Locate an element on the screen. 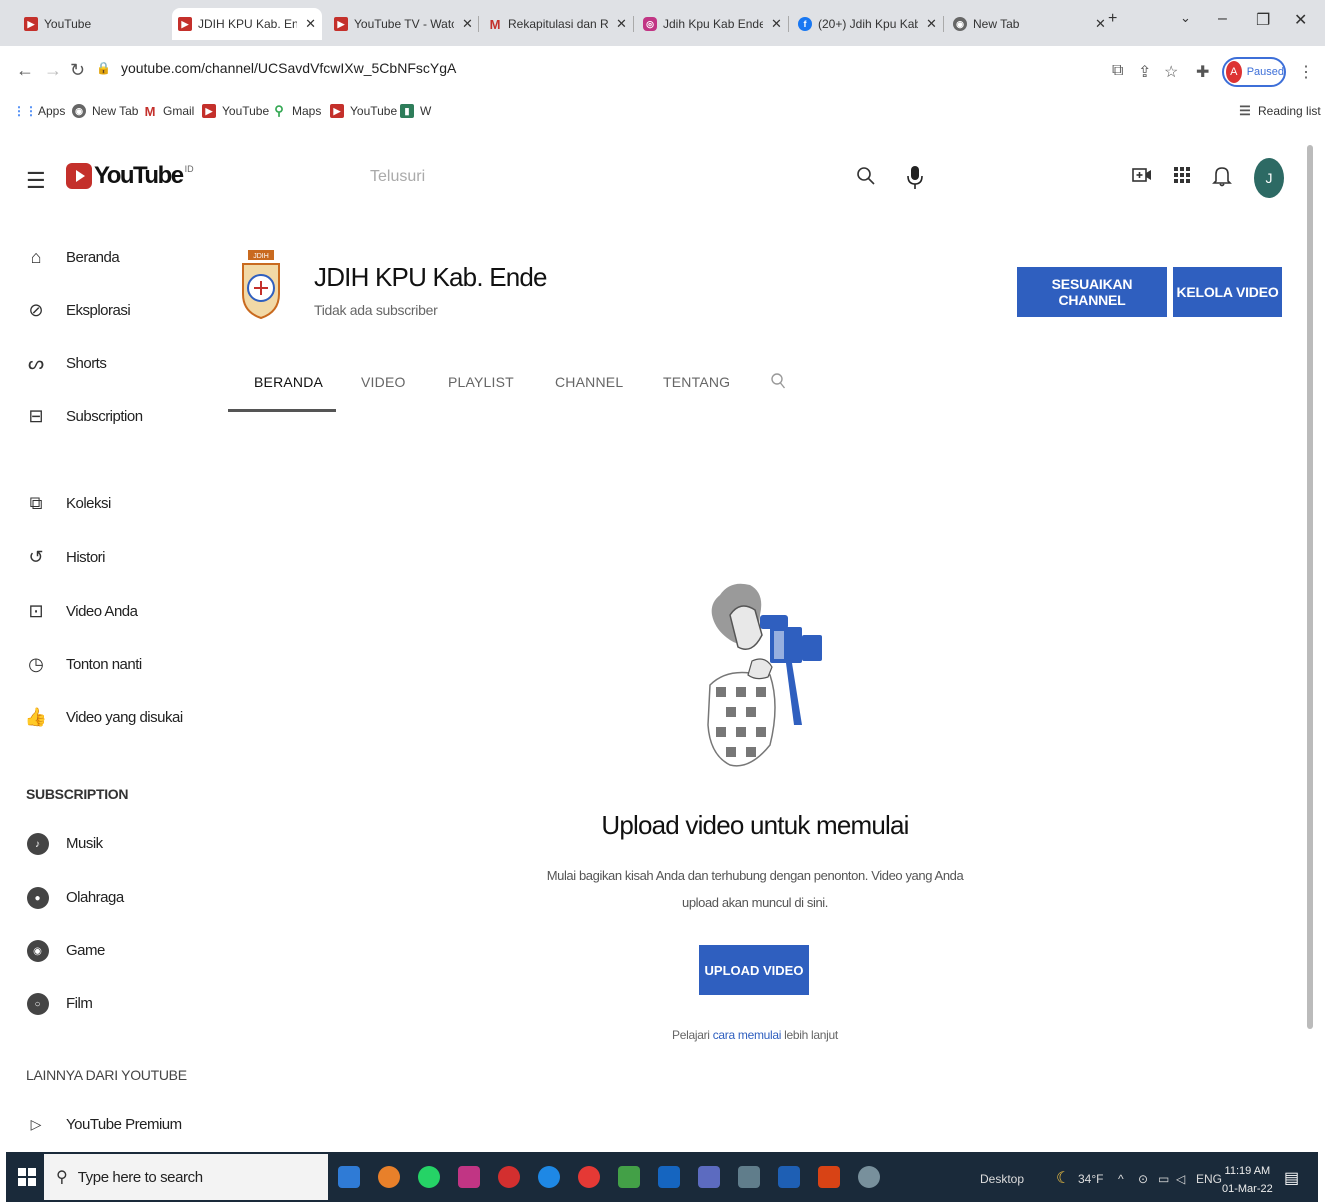 The height and width of the screenshot is (1202, 1325). bookmark-maps: ⚲ Maps is located at coordinates (296, 110).